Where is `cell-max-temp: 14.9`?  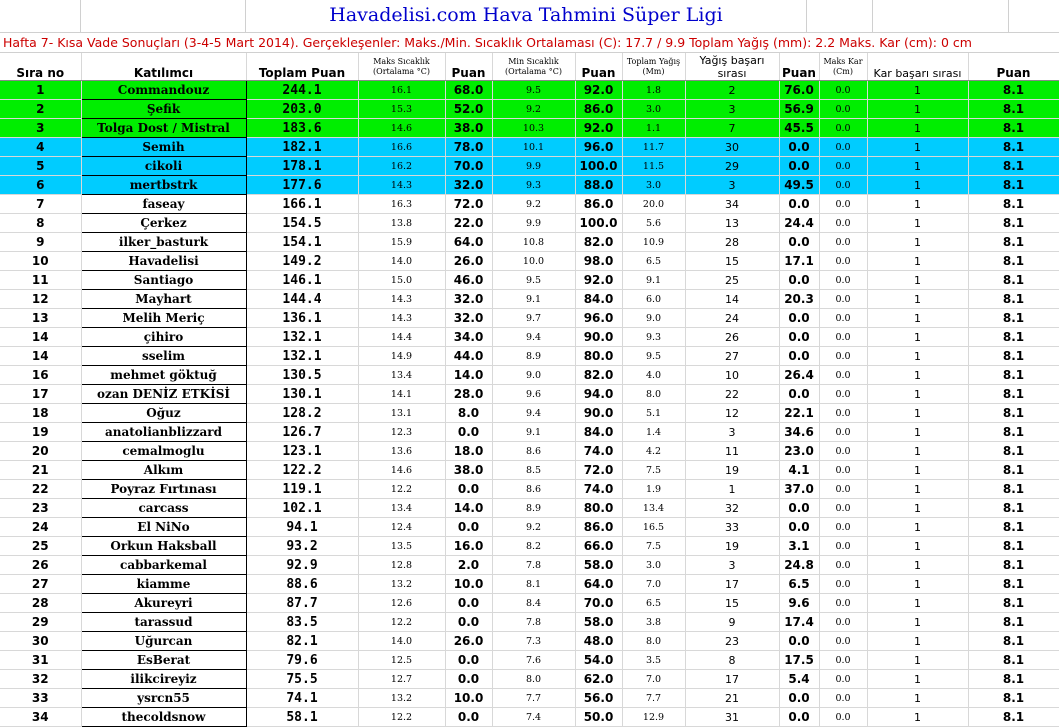
cell-max-temp: 14.9 is located at coordinates (402, 356).